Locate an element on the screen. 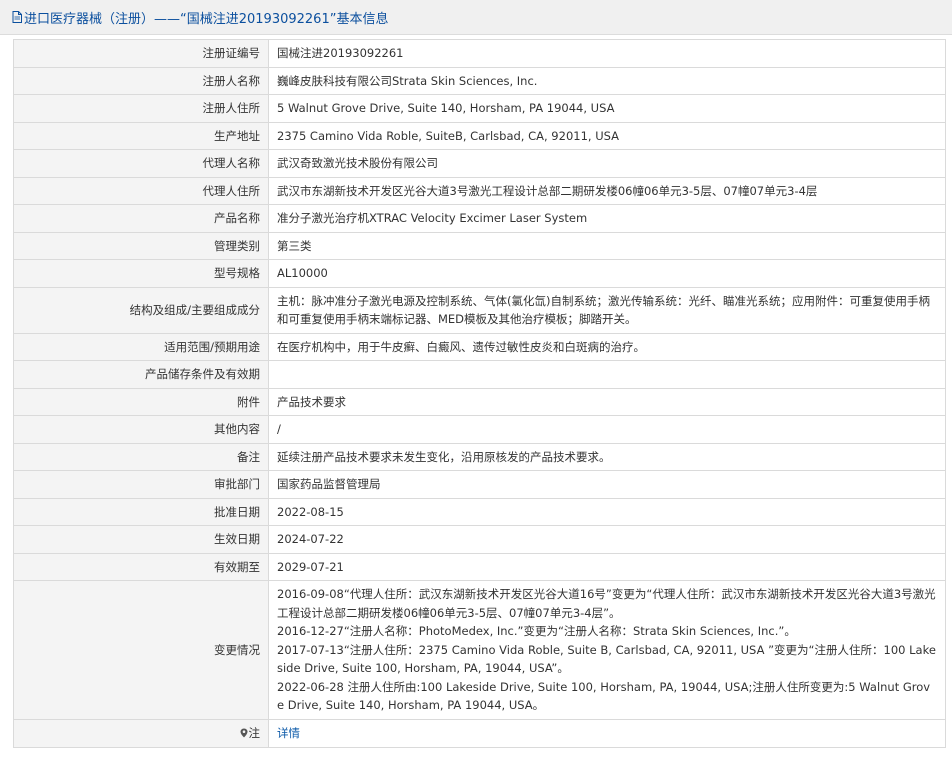 This screenshot has width=952, height=757. table-row: 产品储存条件及有效期 is located at coordinates (479, 374).